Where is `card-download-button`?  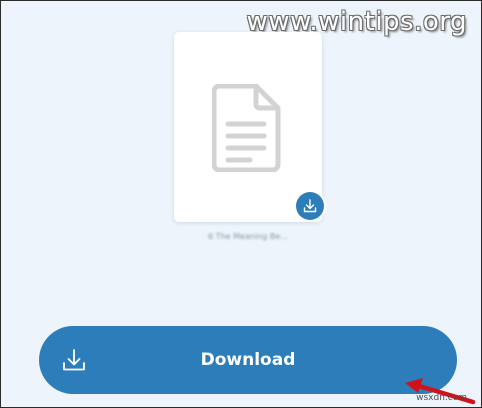
card-download-button is located at coordinates (310, 206).